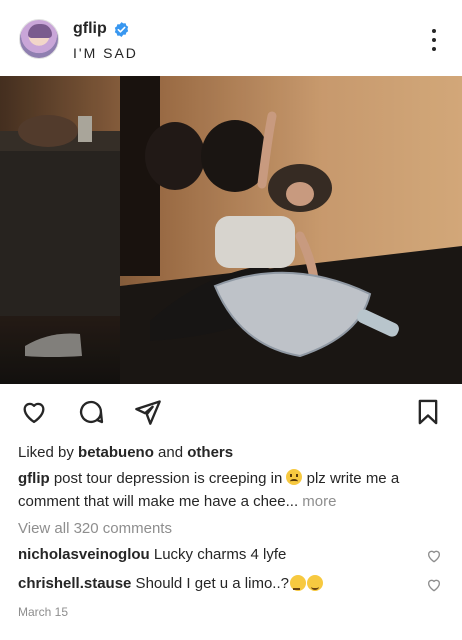  What do you see at coordinates (434, 40) in the screenshot?
I see `more-options-icon` at bounding box center [434, 40].